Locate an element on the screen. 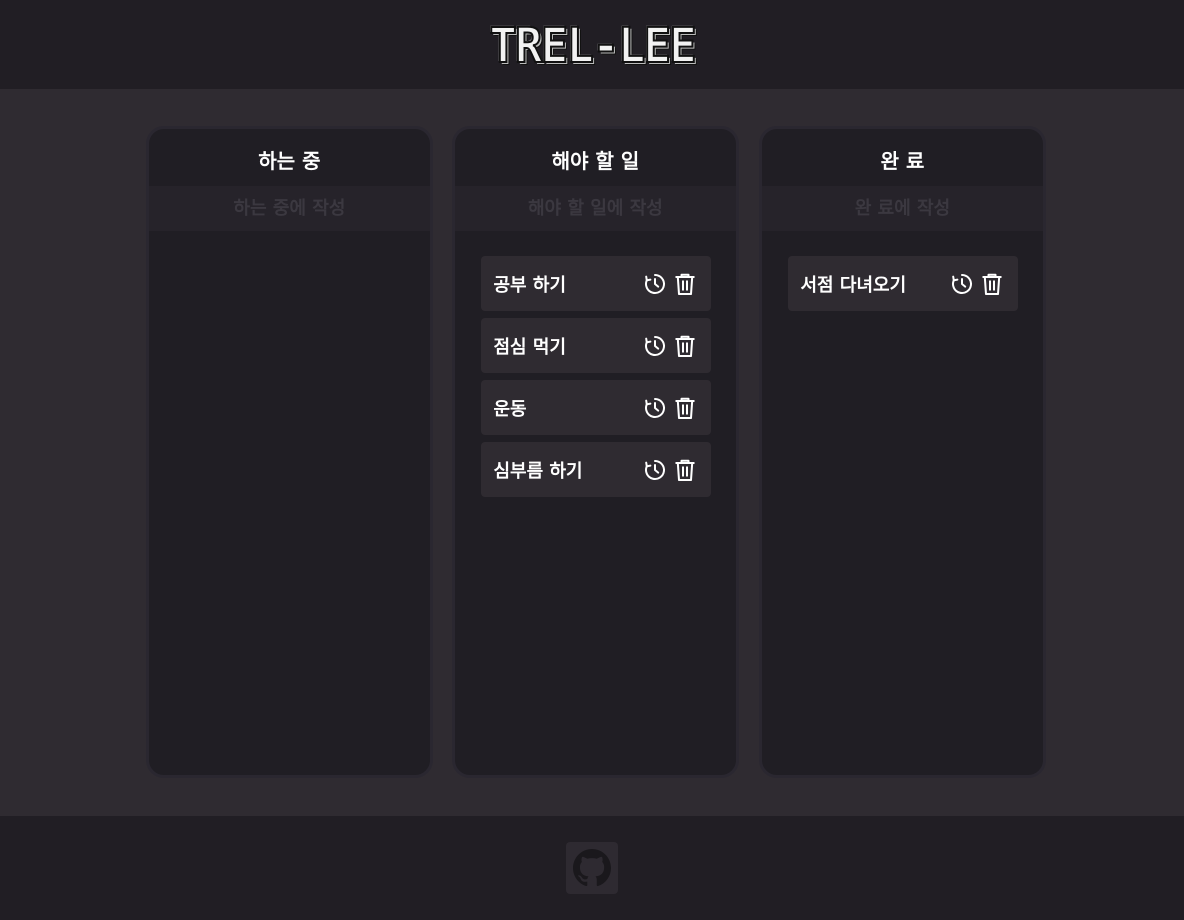 The image size is (1184, 920). card-text: 서점 다녀오기 is located at coordinates (853, 285).